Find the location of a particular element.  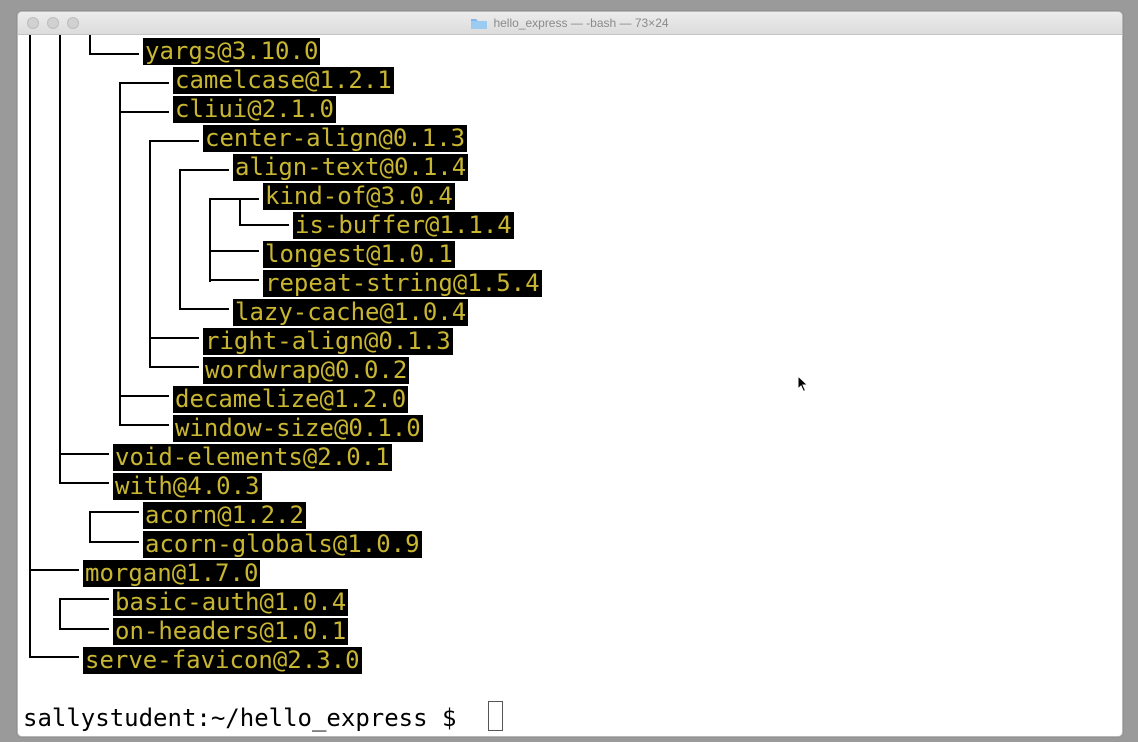

window-title: hello_express — -bash — 73×24 is located at coordinates (570, 23).